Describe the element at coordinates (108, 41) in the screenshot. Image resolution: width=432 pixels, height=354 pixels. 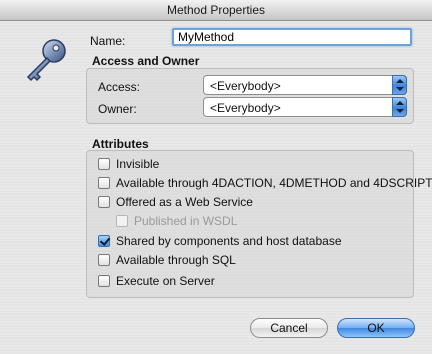
I see `name-label: Name:` at that location.